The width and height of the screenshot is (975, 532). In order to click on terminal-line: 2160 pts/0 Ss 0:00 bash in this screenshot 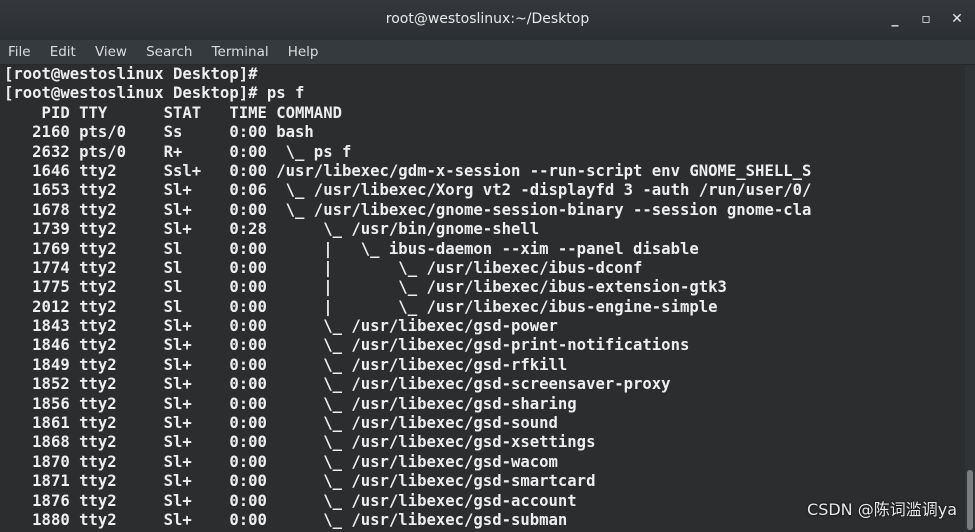, I will do `click(159, 132)`.